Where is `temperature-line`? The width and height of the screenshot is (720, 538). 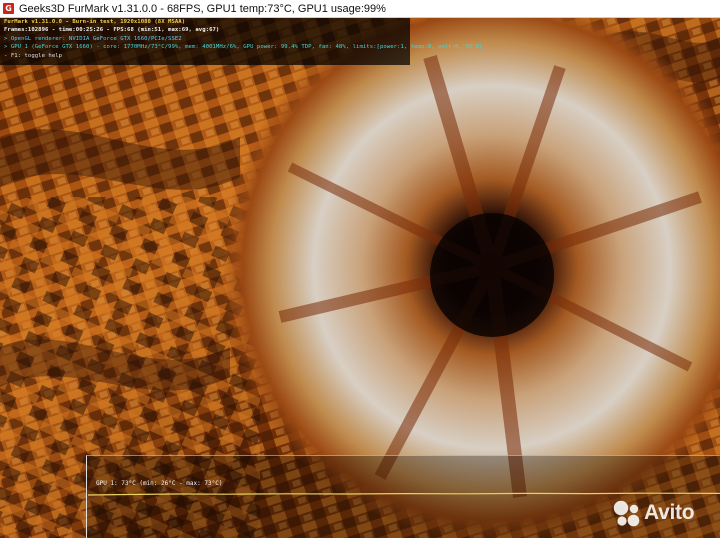 temperature-line is located at coordinates (403, 494).